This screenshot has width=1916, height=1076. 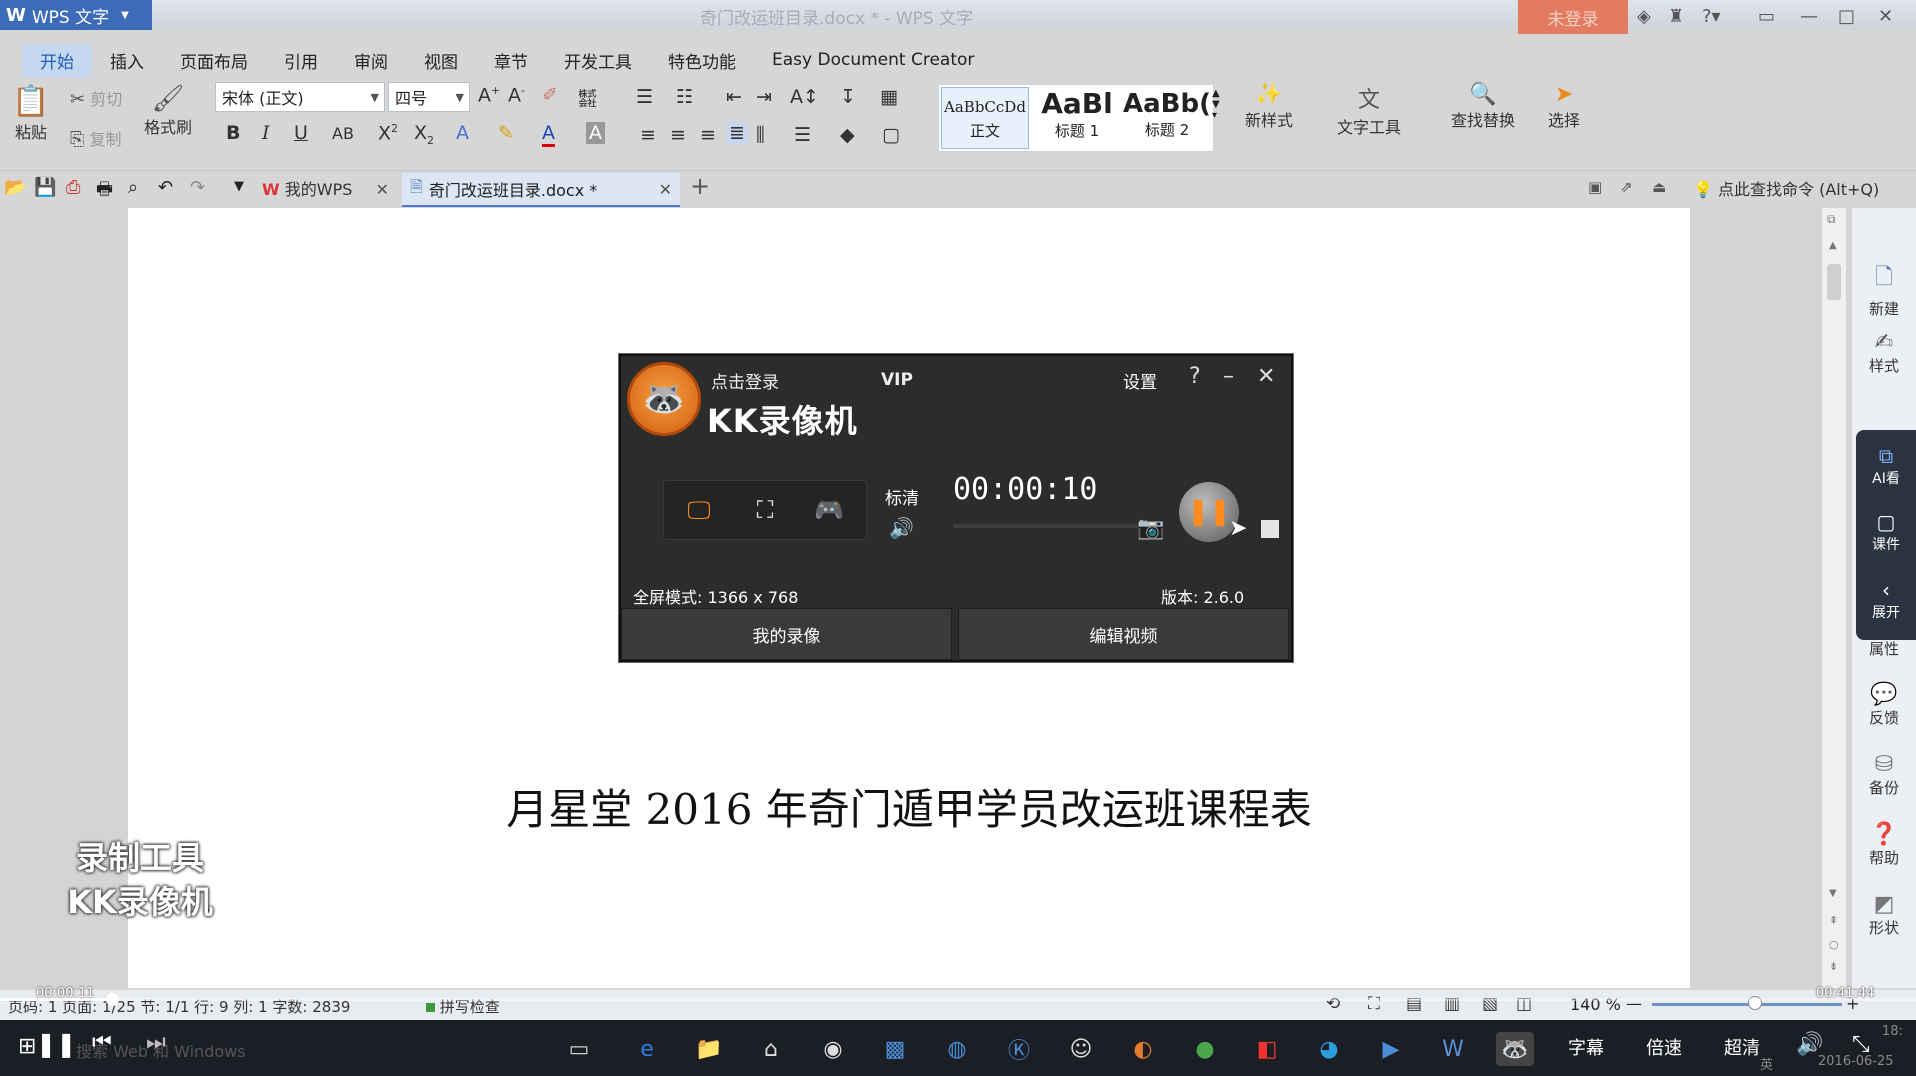 I want to click on print-icon: 🖶, so click(x=104, y=192).